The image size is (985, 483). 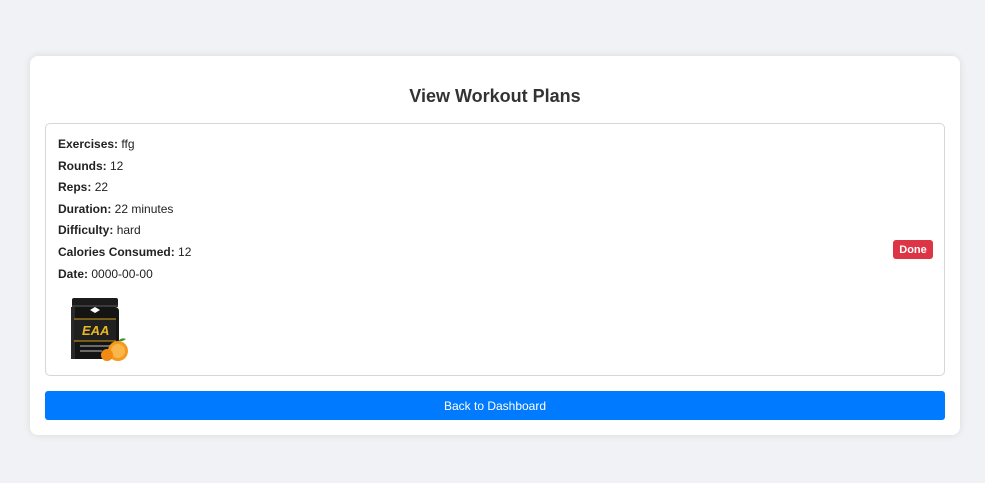 What do you see at coordinates (73, 273) in the screenshot?
I see `field-label: Date:` at bounding box center [73, 273].